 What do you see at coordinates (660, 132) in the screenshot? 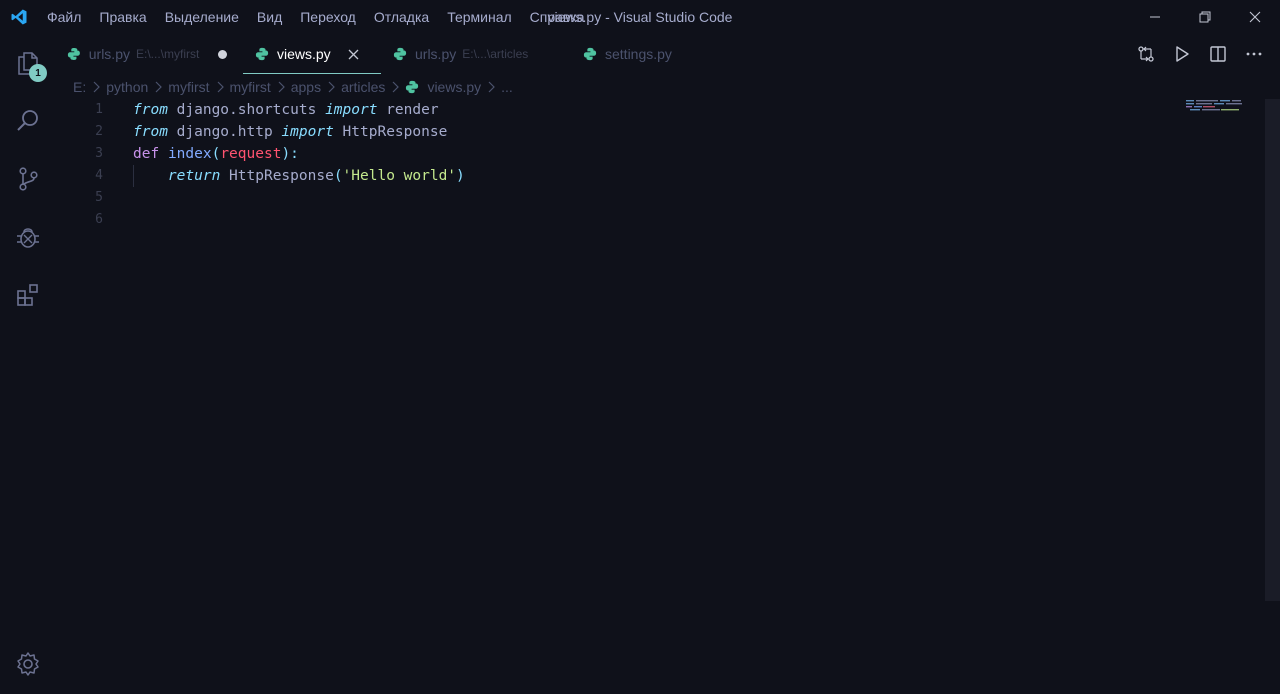
I see `code-line: 2 from django.http import HttpResponse` at bounding box center [660, 132].